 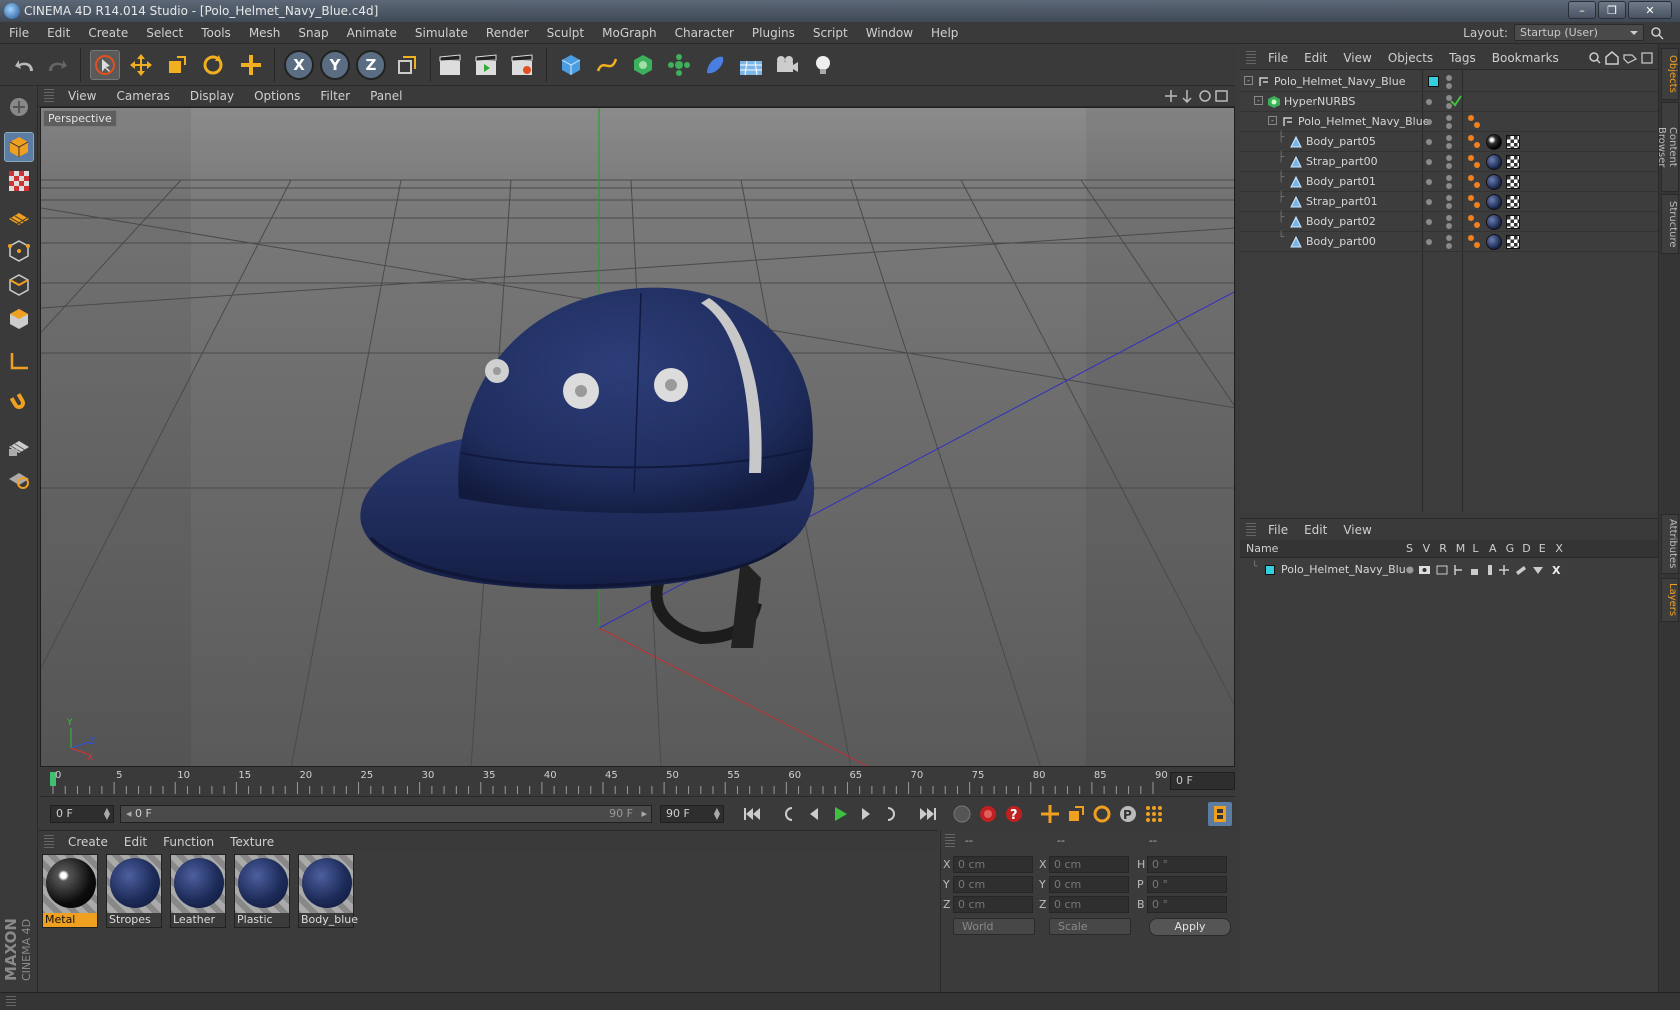 What do you see at coordinates (1559, 548) in the screenshot?
I see `layer-column-x: X` at bounding box center [1559, 548].